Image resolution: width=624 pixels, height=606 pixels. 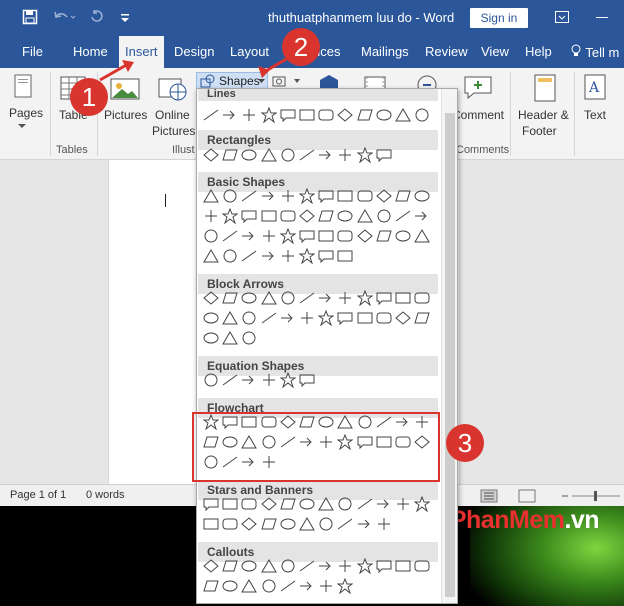 What do you see at coordinates (301, 47) in the screenshot?
I see `step-2-badge: 2` at bounding box center [301, 47].